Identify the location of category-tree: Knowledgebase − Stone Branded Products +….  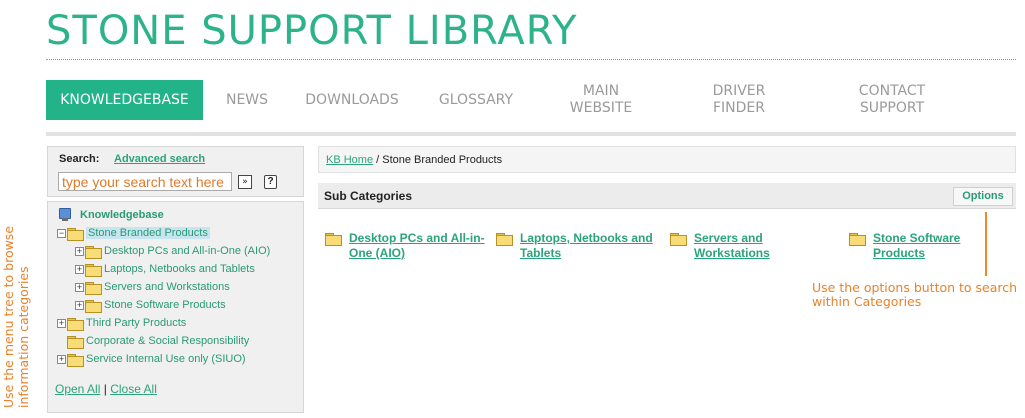
(175, 307).